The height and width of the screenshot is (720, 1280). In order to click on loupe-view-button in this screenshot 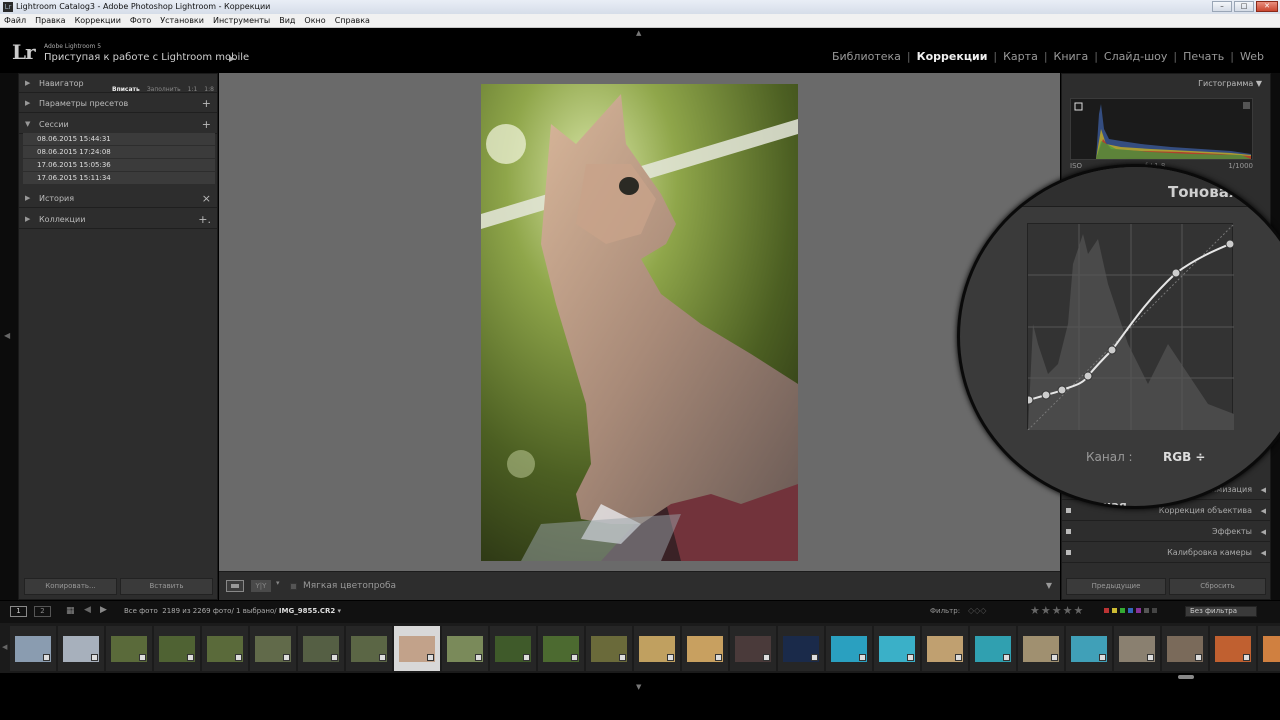, I will do `click(235, 586)`.